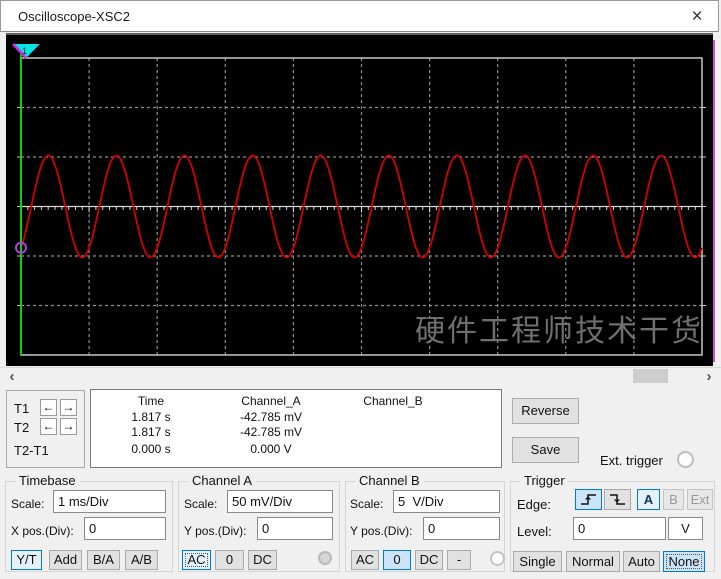 This screenshot has height=579, width=721. Describe the element at coordinates (229, 560) in the screenshot. I see `channel-a-zero-button: 0` at that location.